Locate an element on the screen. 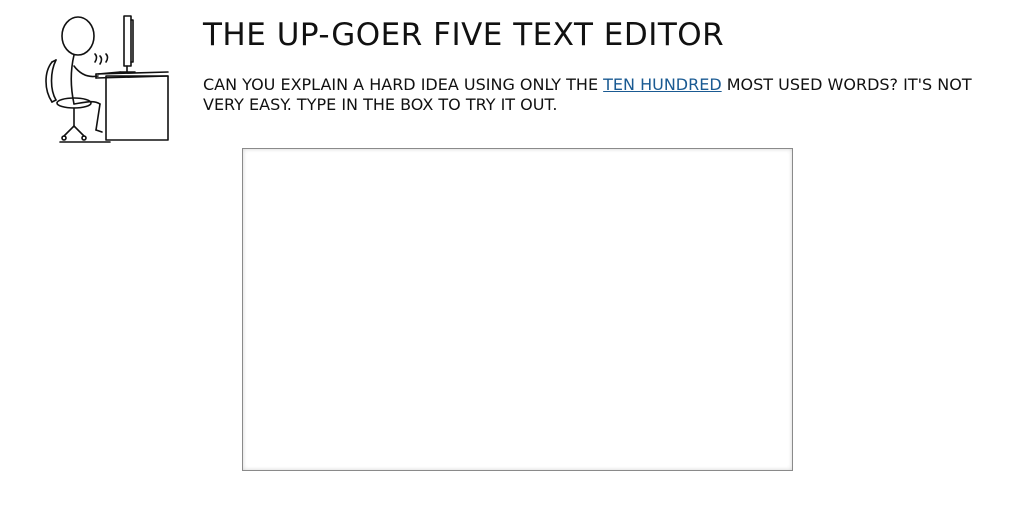 The width and height of the screenshot is (1032, 509). person-at-computer-desk-icon is located at coordinates (106, 79).